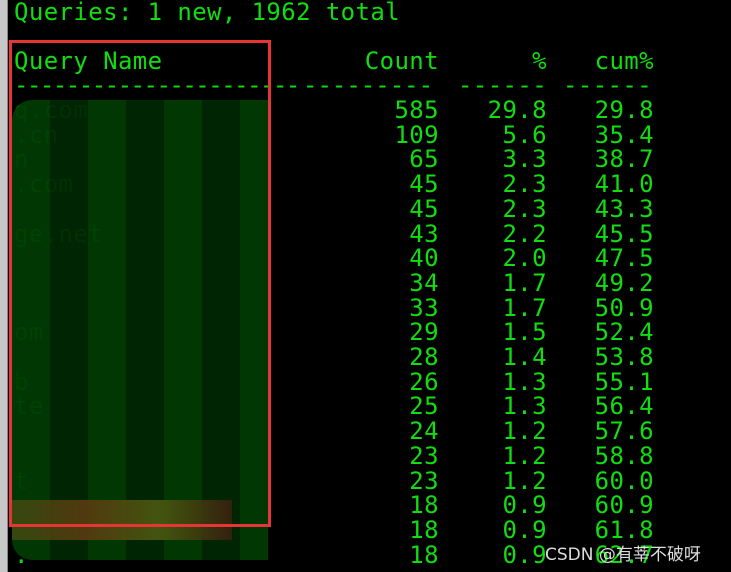 The image size is (731, 572). Describe the element at coordinates (424, 233) in the screenshot. I see `row-count: 43` at that location.